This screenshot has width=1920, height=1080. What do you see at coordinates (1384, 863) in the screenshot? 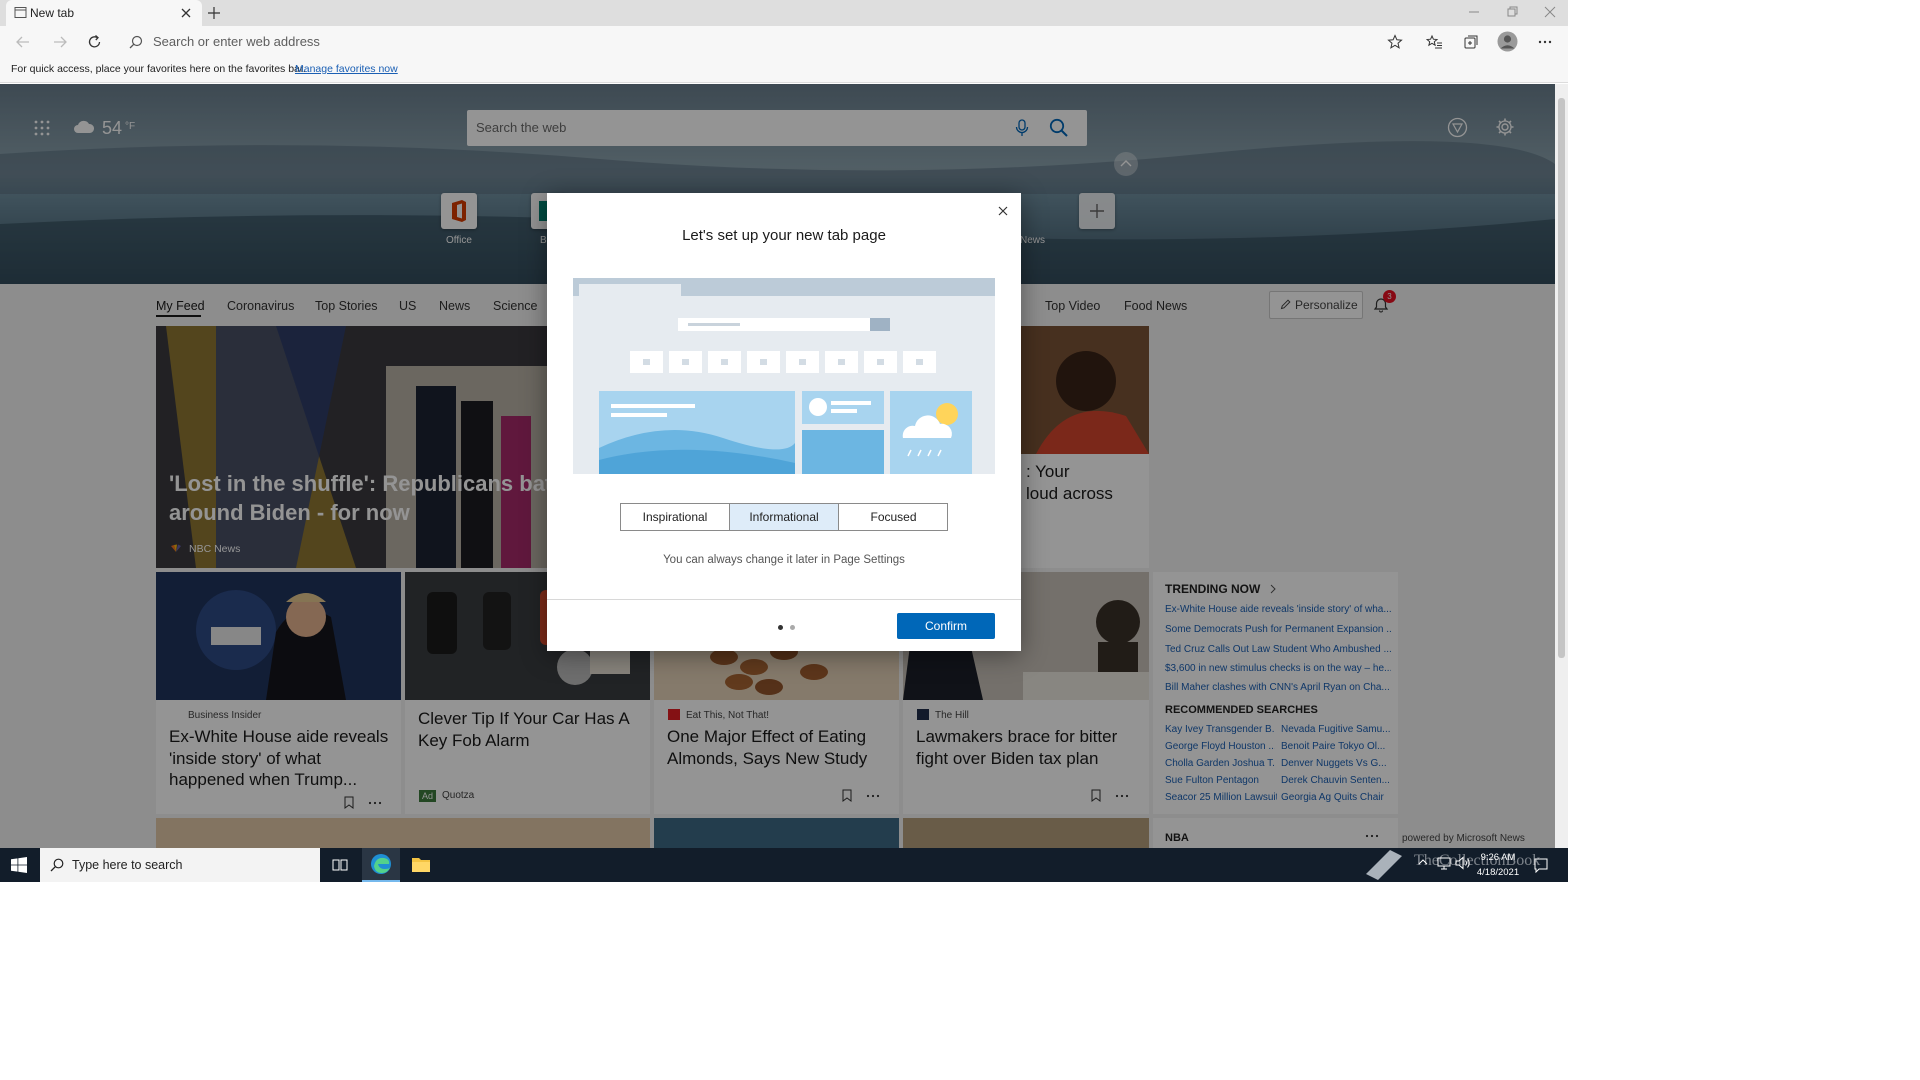
I see `notebook-icon` at bounding box center [1384, 863].